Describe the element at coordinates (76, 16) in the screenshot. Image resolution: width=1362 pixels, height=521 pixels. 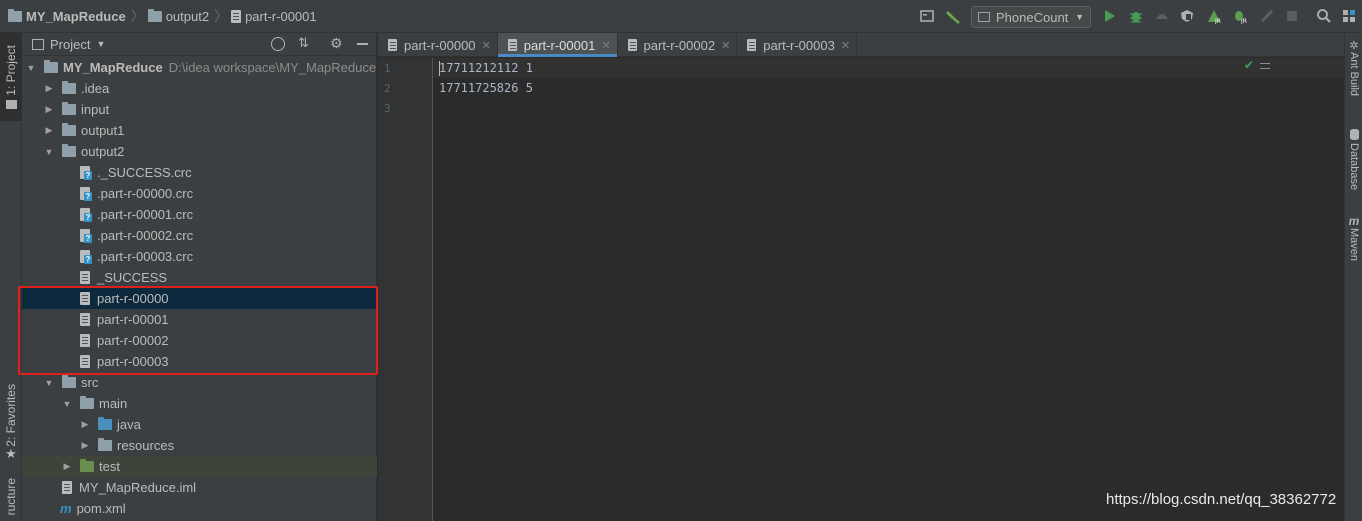
I see `breadcrumb-project-label: MY_MapReduce` at that location.